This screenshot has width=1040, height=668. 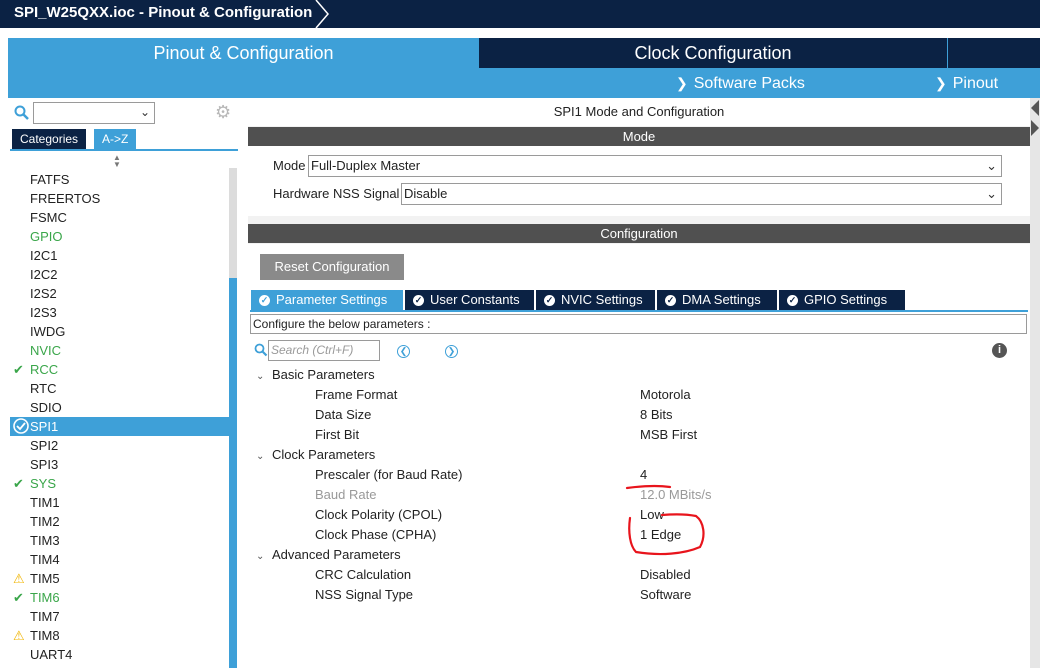 What do you see at coordinates (94, 113) in the screenshot?
I see `search-combo-input: ⌄` at bounding box center [94, 113].